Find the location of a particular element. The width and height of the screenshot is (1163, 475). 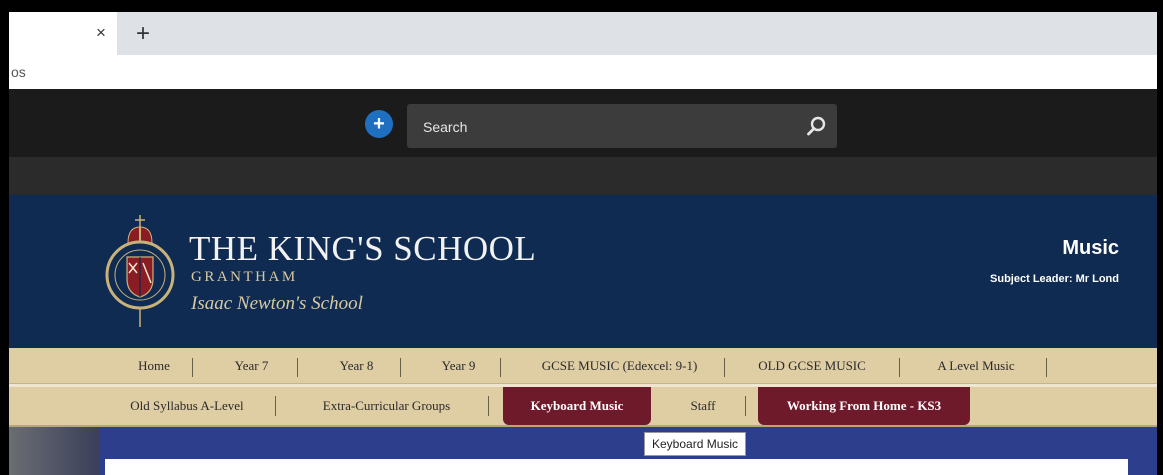

content-panel is located at coordinates (616, 467).